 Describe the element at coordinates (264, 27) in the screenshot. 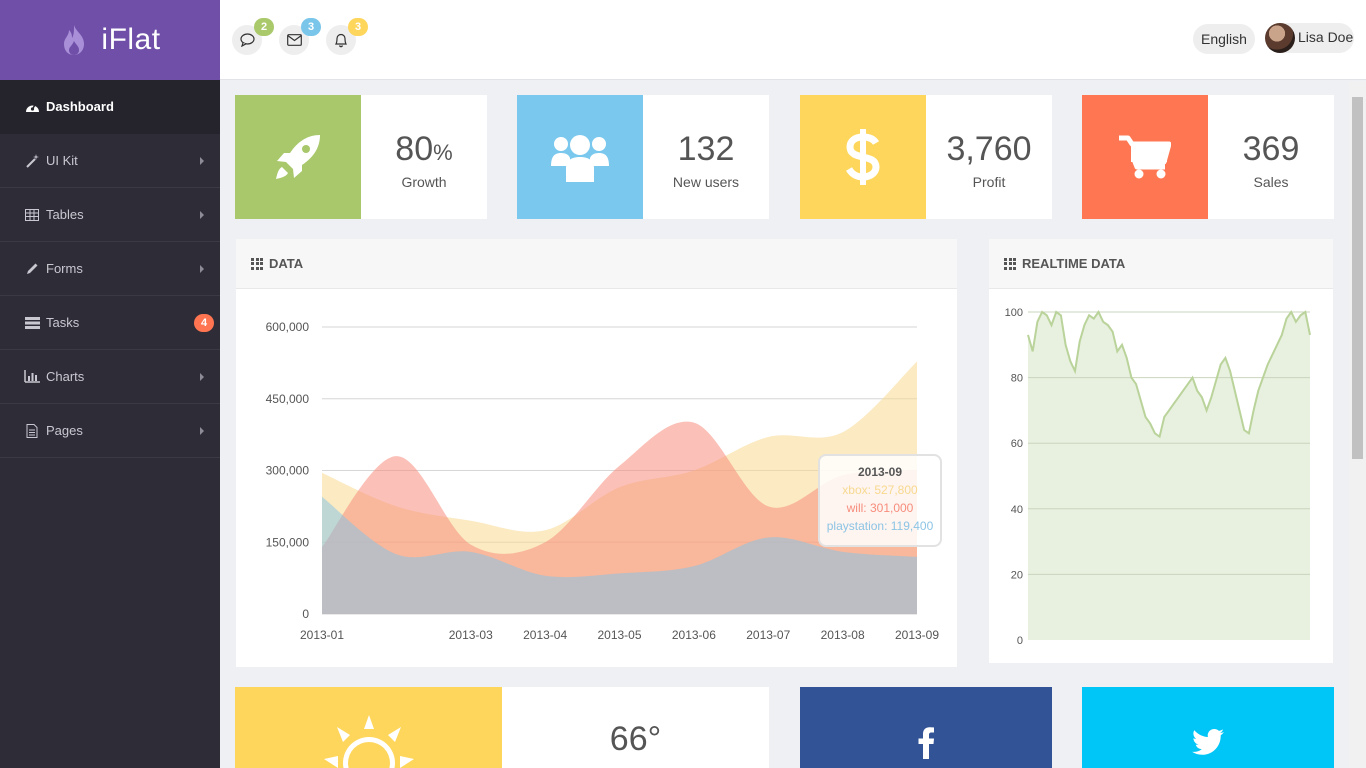

I see `messages-badge: 2` at that location.